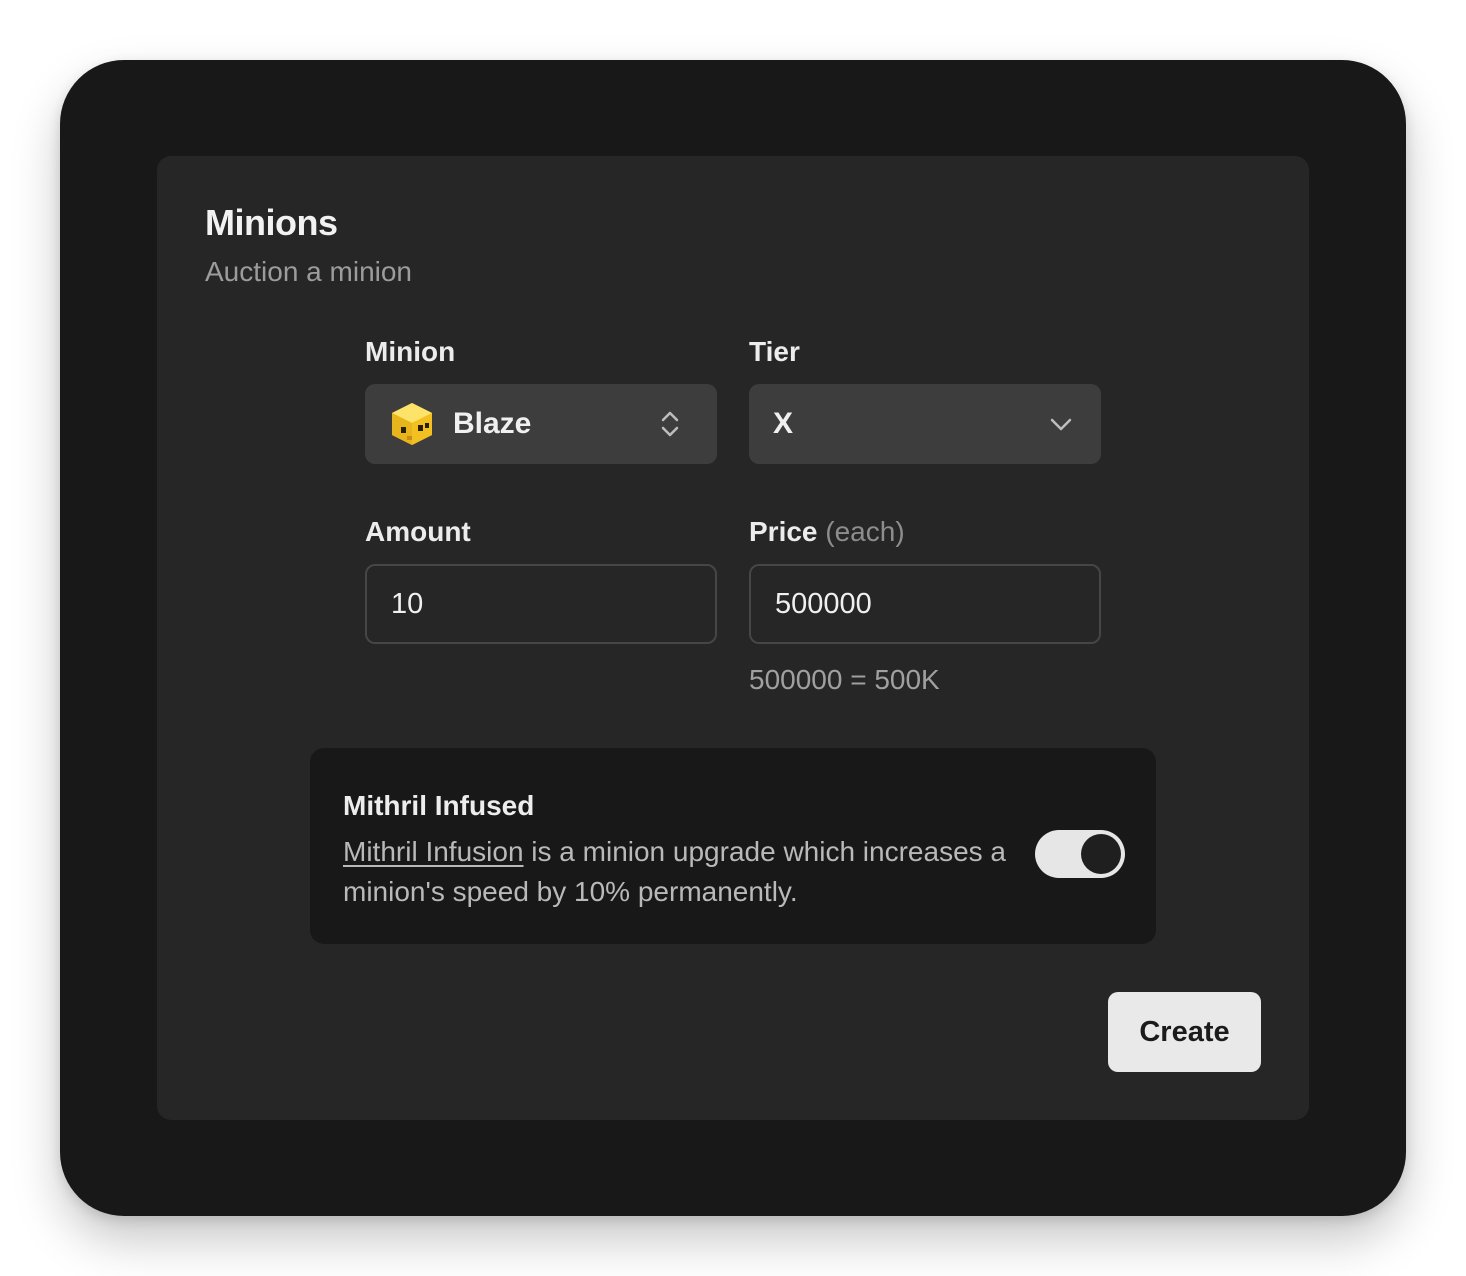  Describe the element at coordinates (439, 805) in the screenshot. I see `mithril-infused-title: Mithril Infused` at that location.